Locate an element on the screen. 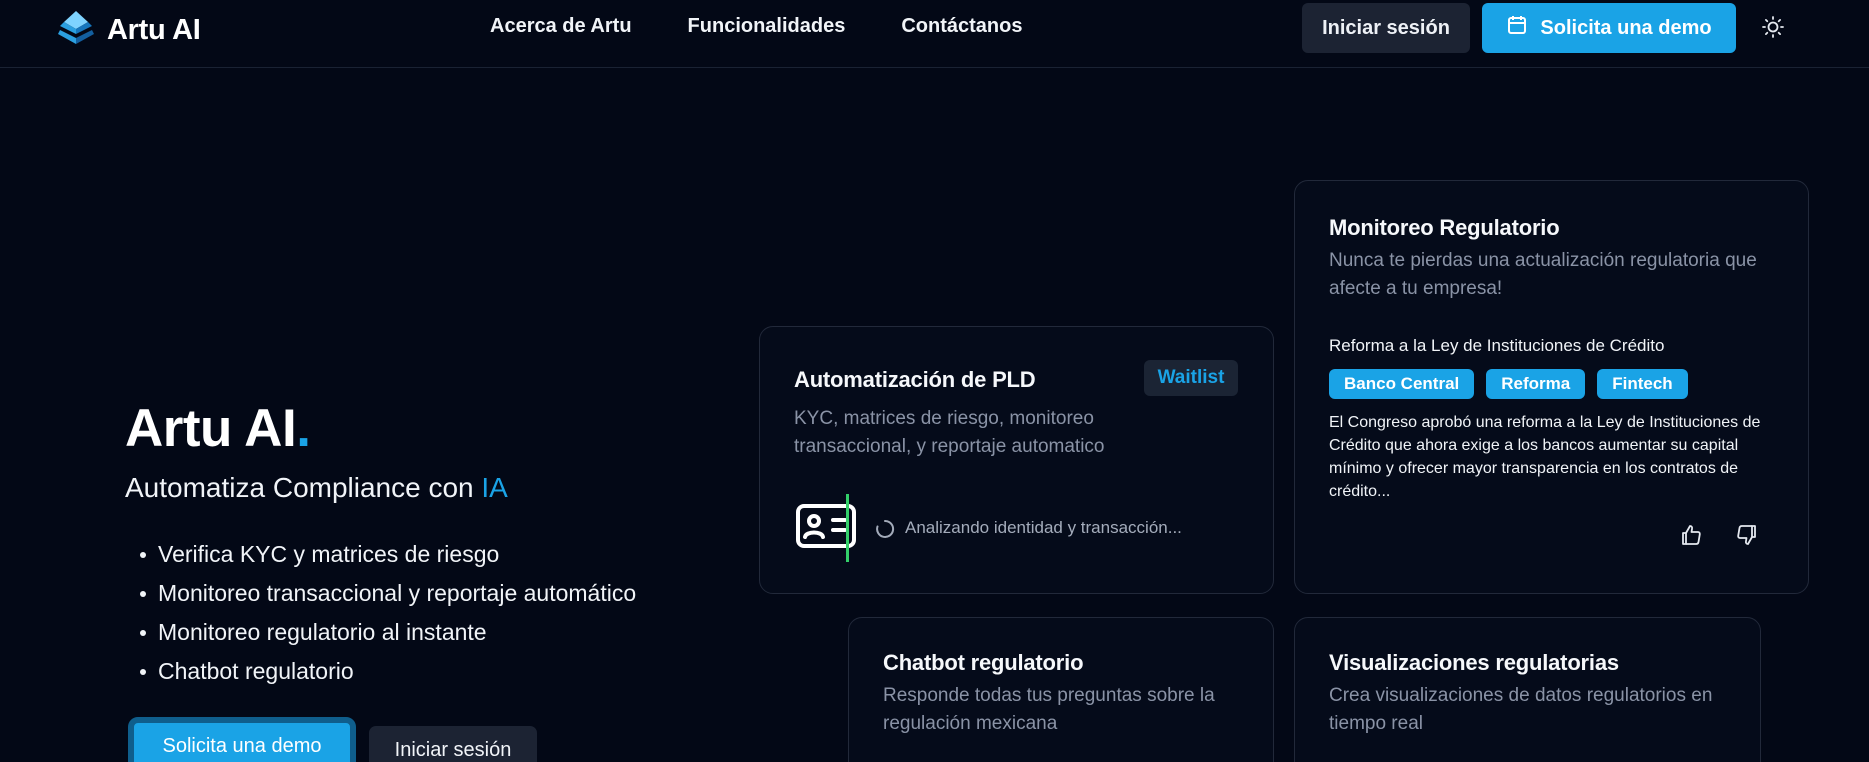 This screenshot has width=1869, height=762. scan-line is located at coordinates (847, 528).